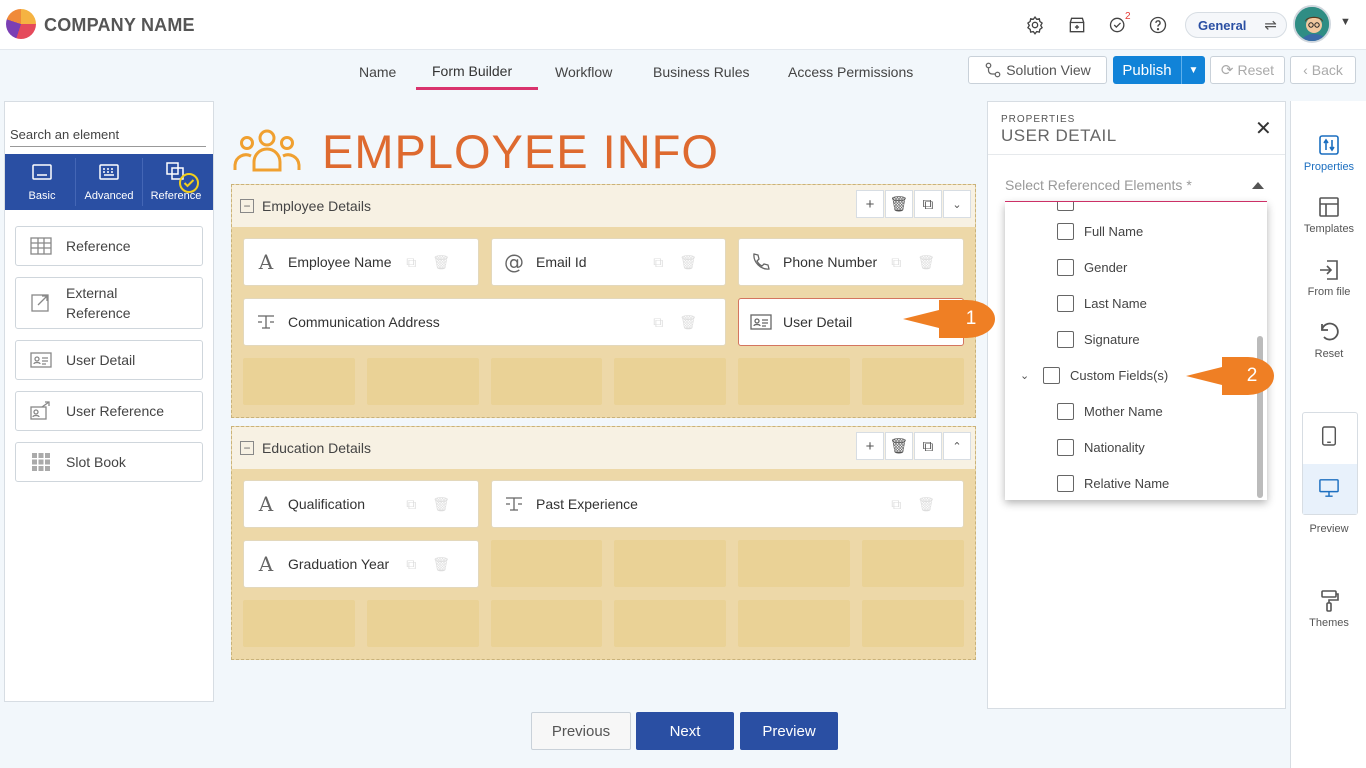  I want to click on option-relative-name: Relative Name, so click(1130, 482).